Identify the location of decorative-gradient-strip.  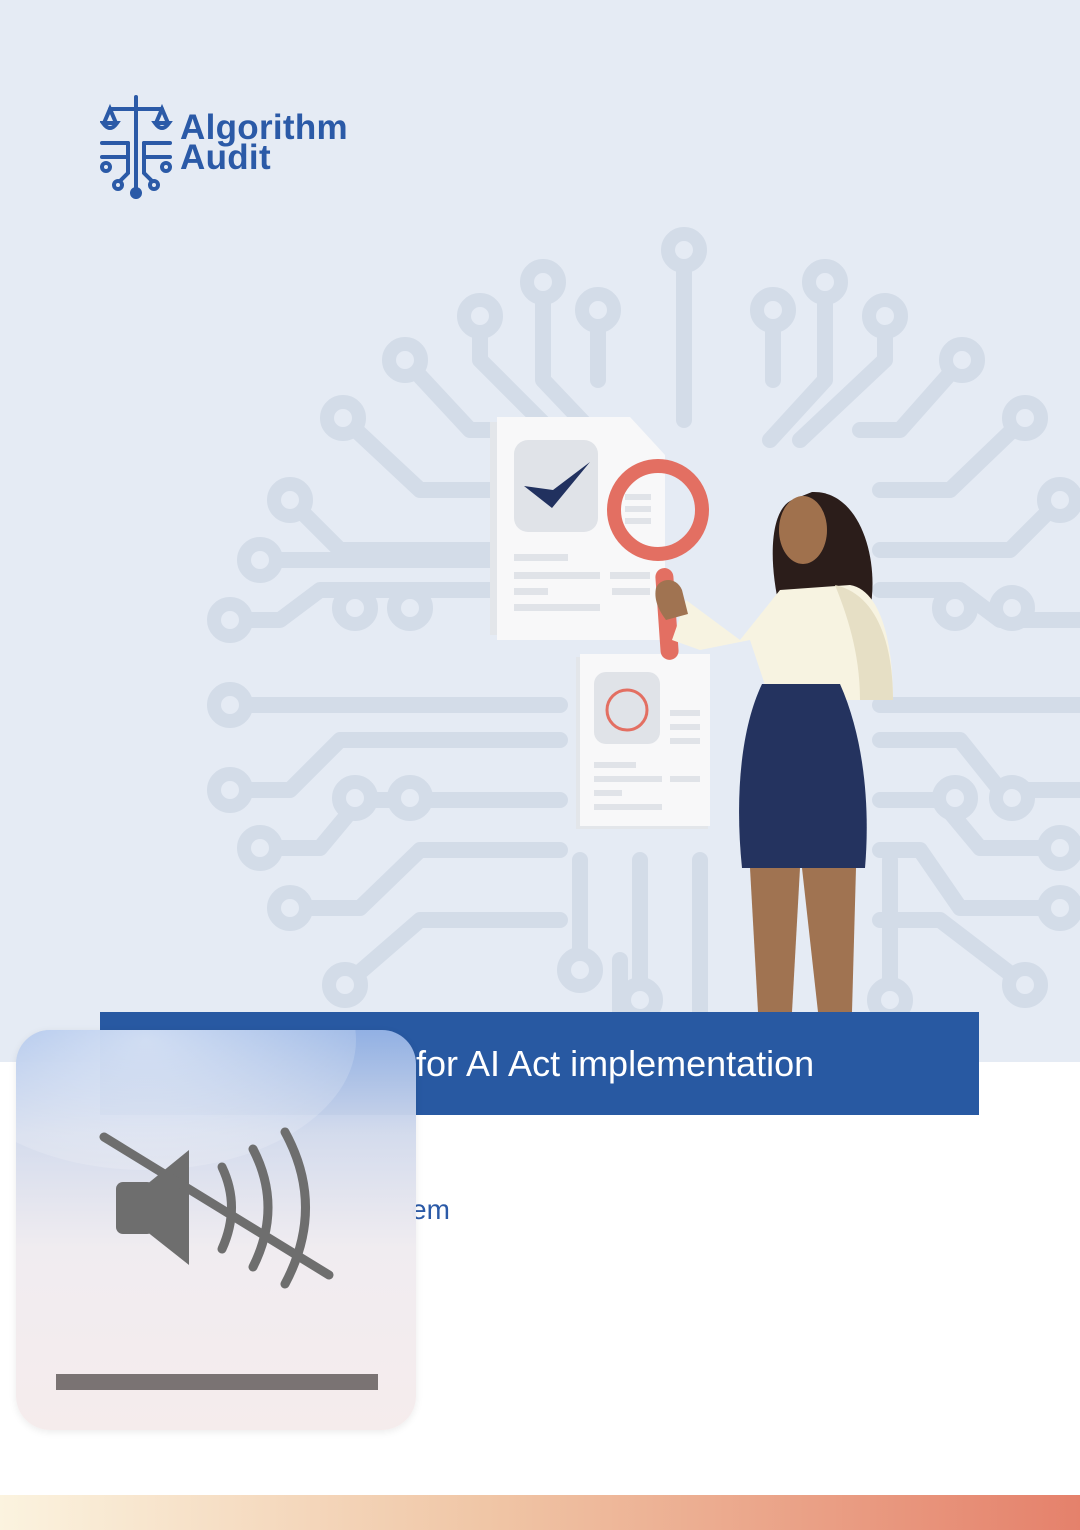
(540, 1512).